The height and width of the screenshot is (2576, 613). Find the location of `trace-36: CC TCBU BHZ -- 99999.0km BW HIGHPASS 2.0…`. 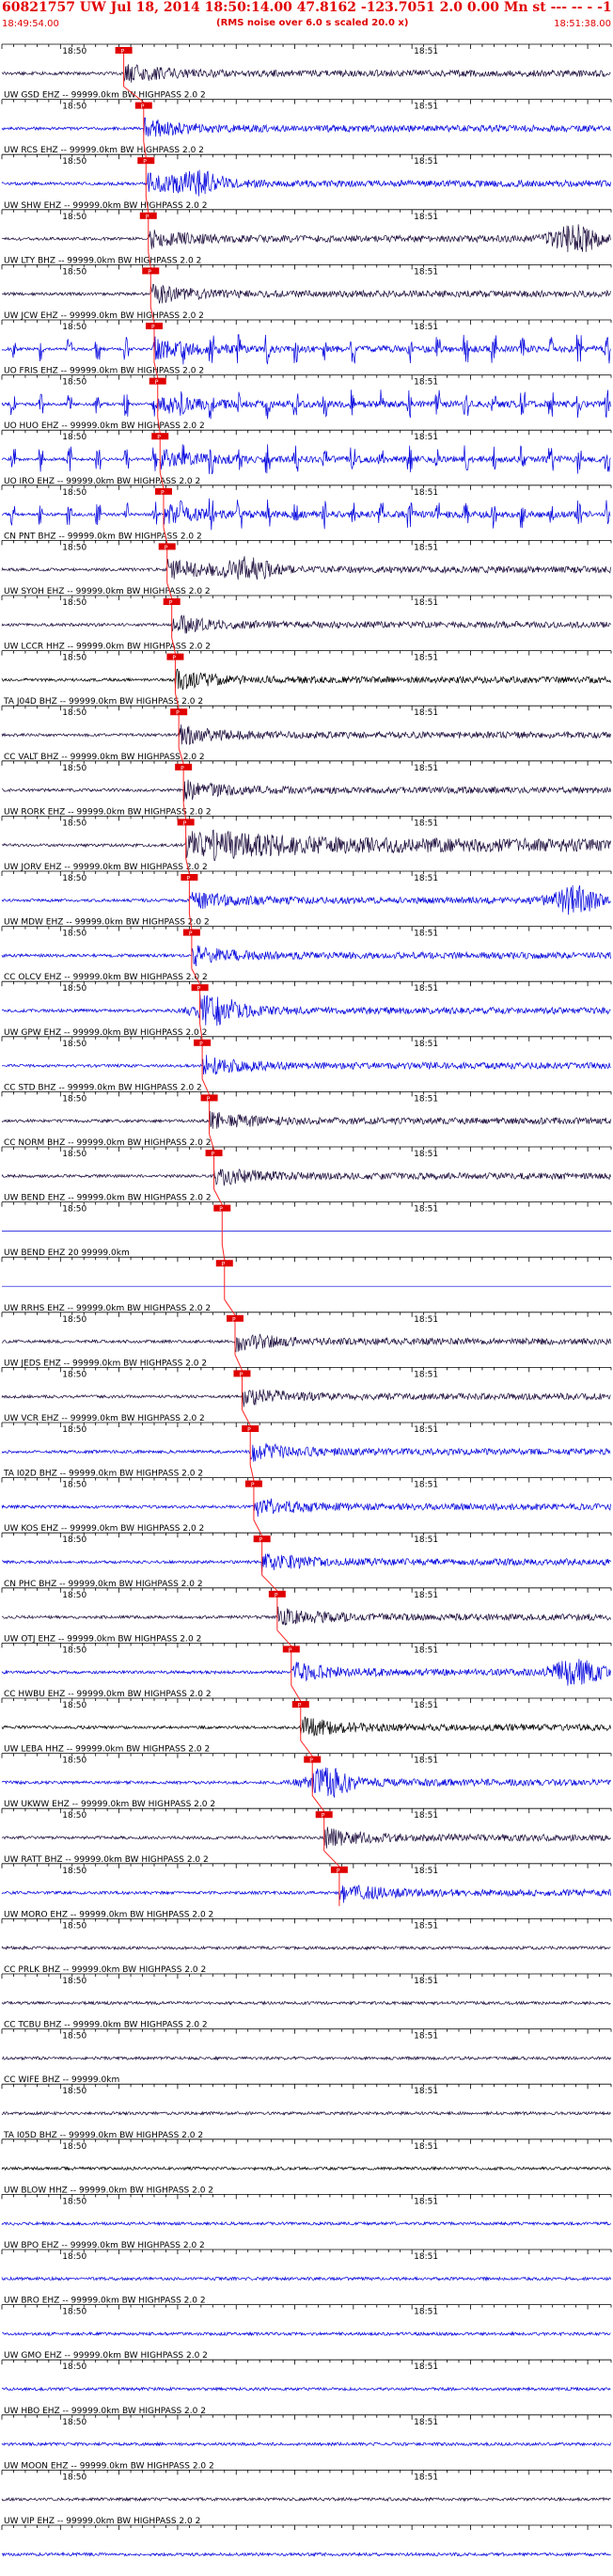

trace-36: CC TCBU BHZ -- 99999.0km BW HIGHPASS 2.0… is located at coordinates (306, 2041).